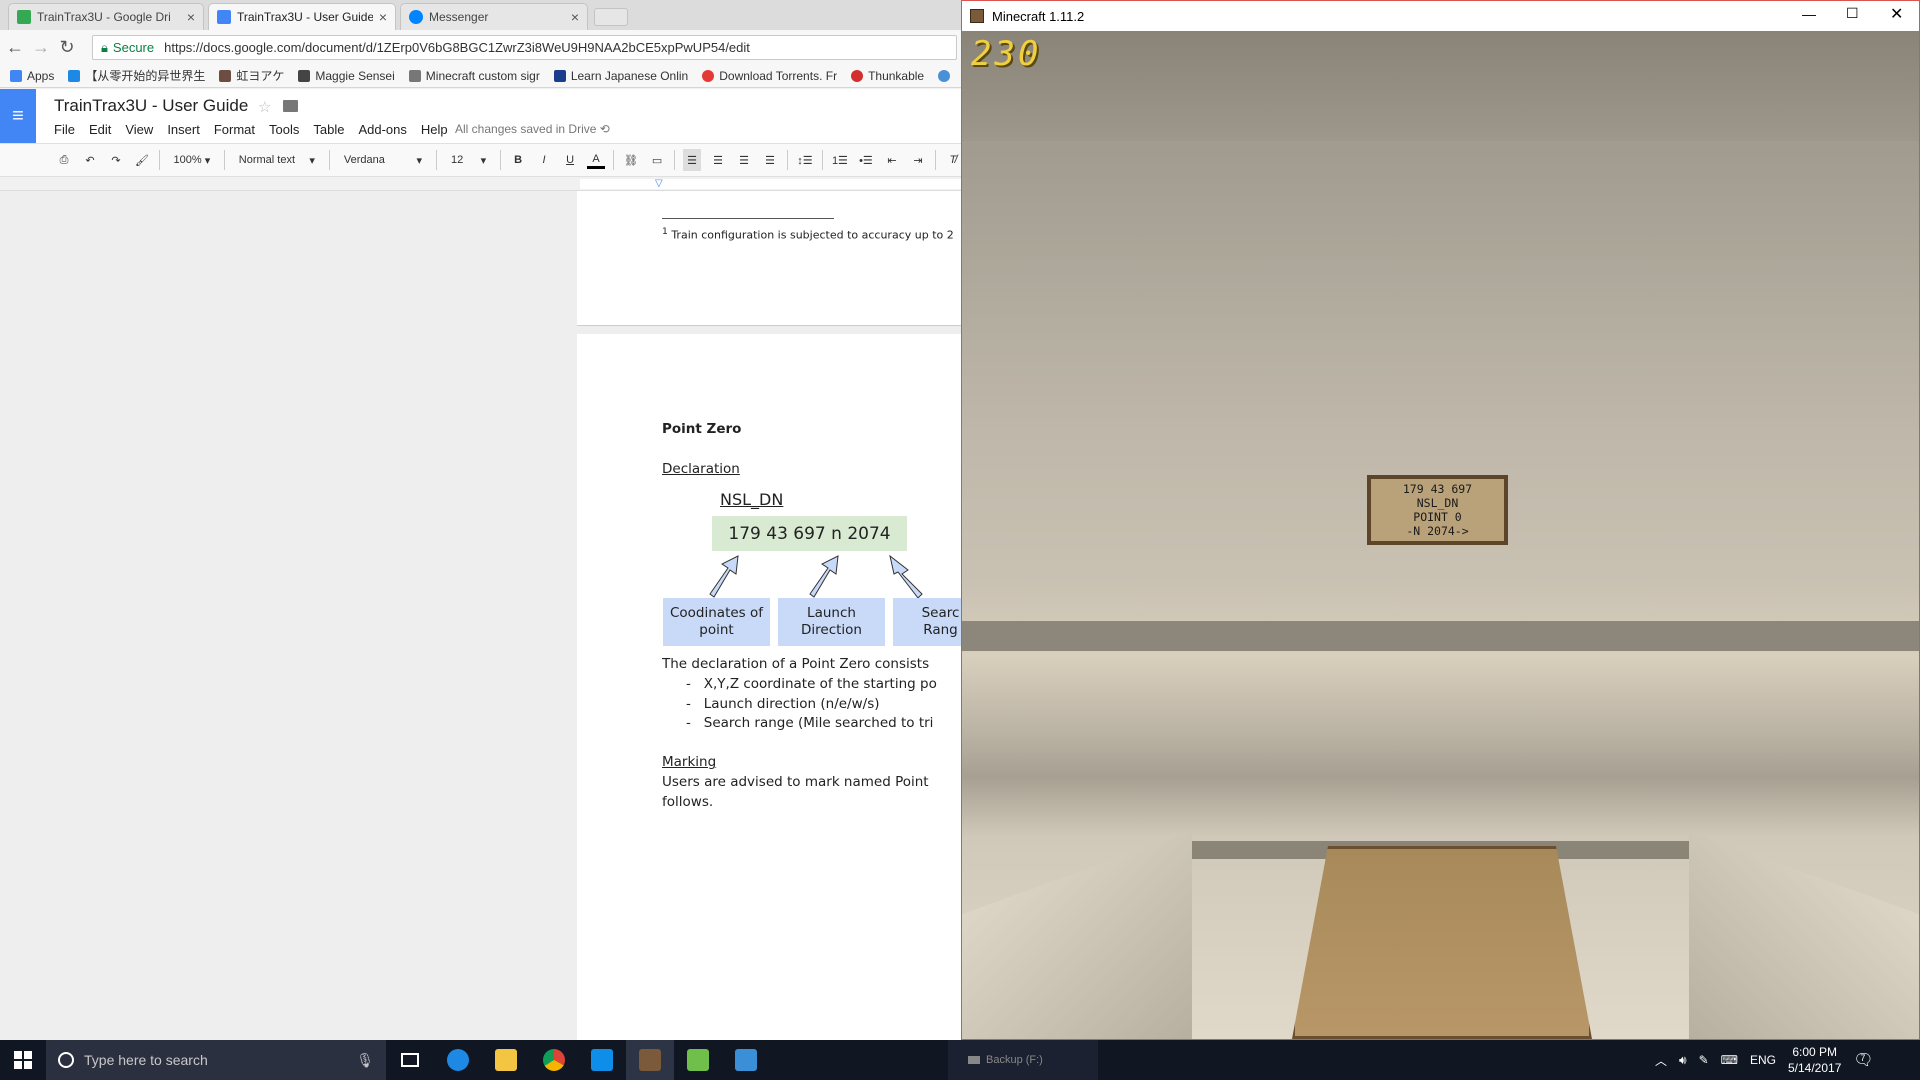  I want to click on increase-indent-icon: ⇥, so click(918, 160).